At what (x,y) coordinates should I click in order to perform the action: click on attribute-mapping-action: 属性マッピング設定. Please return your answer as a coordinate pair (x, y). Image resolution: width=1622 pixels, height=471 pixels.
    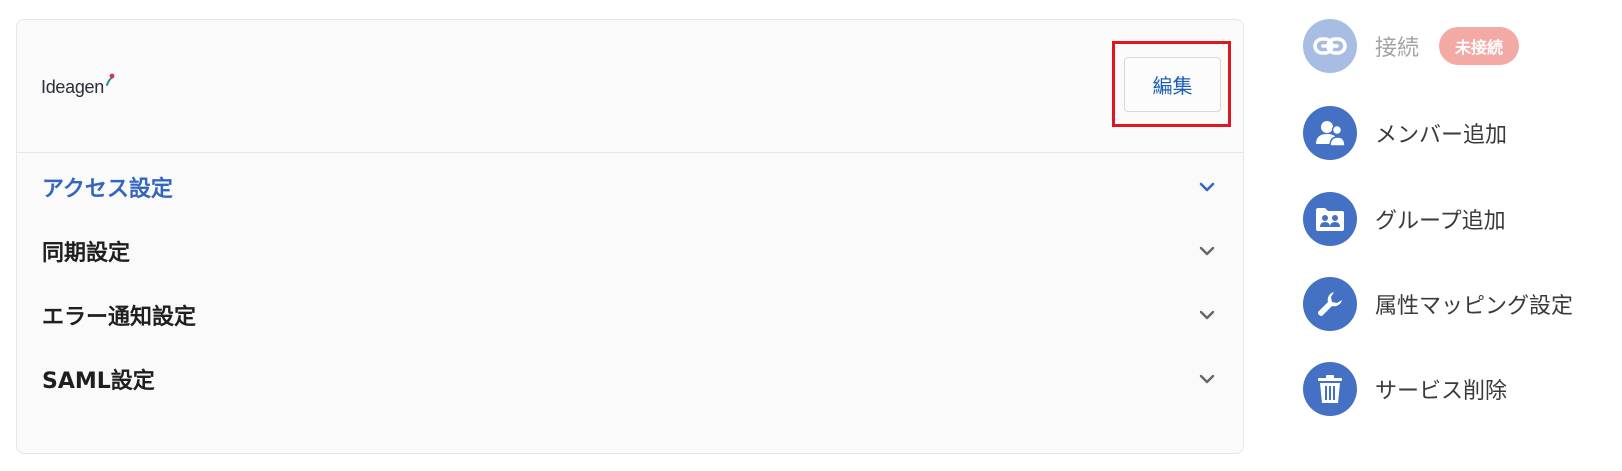
    Looking at the image, I should click on (1438, 304).